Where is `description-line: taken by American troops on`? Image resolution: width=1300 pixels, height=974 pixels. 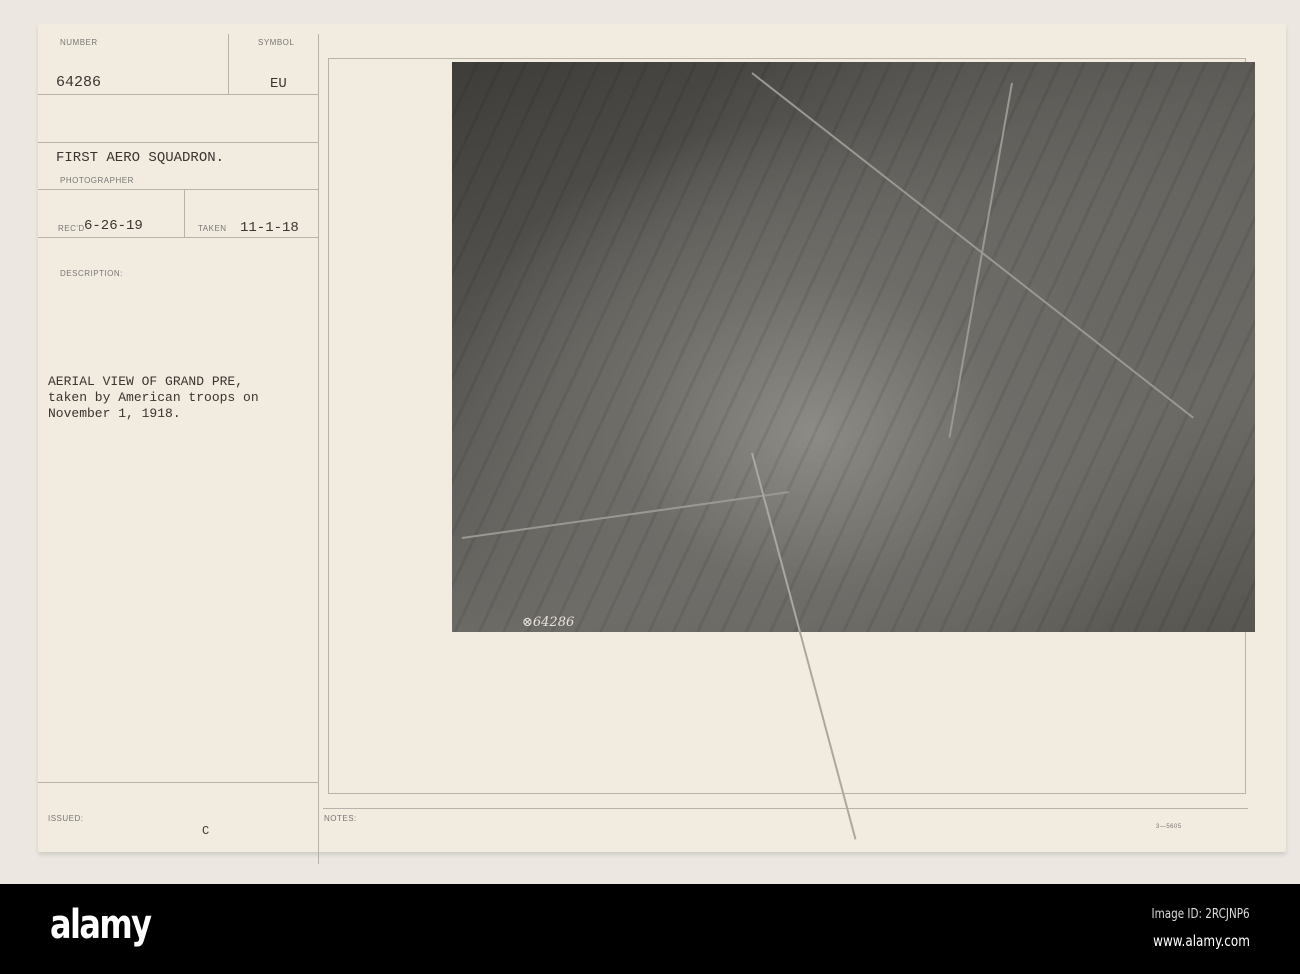 description-line: taken by American troops on is located at coordinates (153, 397).